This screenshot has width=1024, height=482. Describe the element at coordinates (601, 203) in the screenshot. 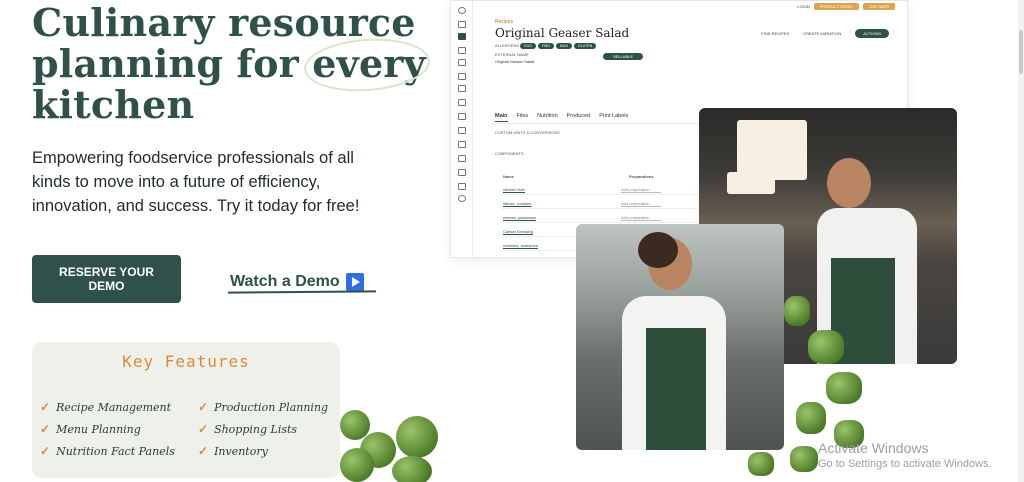

I see `table-row: lettuce, romaine Add preparation` at that location.